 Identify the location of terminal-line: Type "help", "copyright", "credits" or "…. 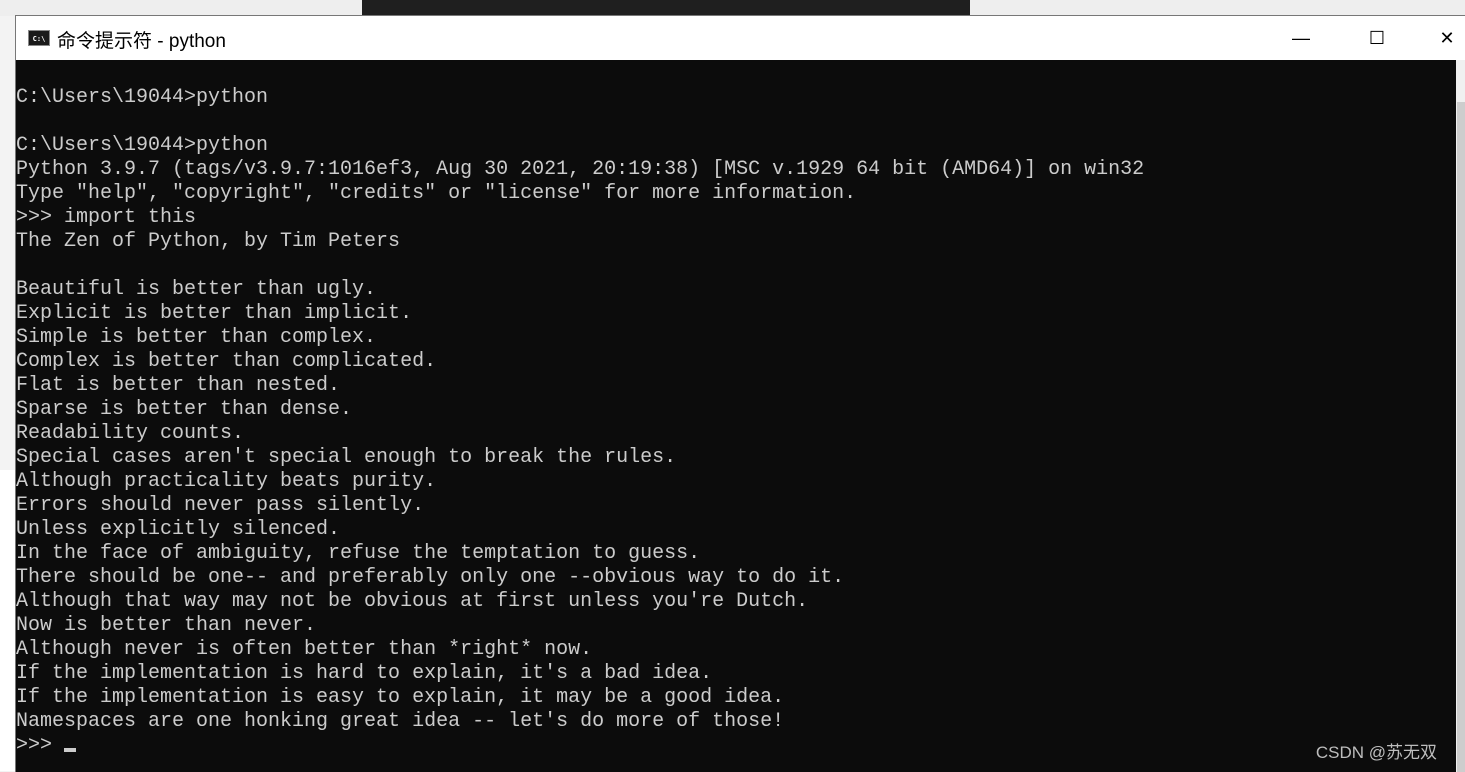
(436, 193).